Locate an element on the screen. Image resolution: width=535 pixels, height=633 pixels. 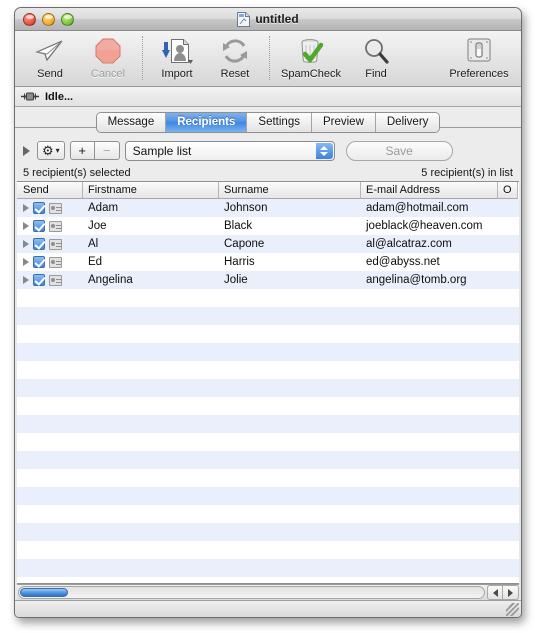
toolbar-button-spamcheck: SpamCheck is located at coordinates (311, 57).